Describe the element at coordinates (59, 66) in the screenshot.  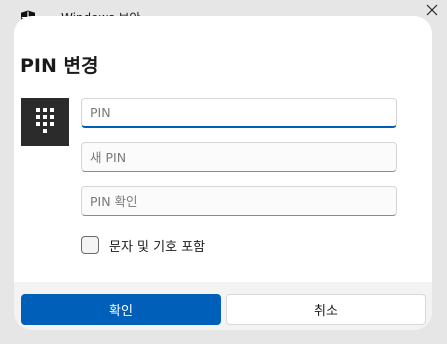
I see `dialog-heading: PIN 변경` at that location.